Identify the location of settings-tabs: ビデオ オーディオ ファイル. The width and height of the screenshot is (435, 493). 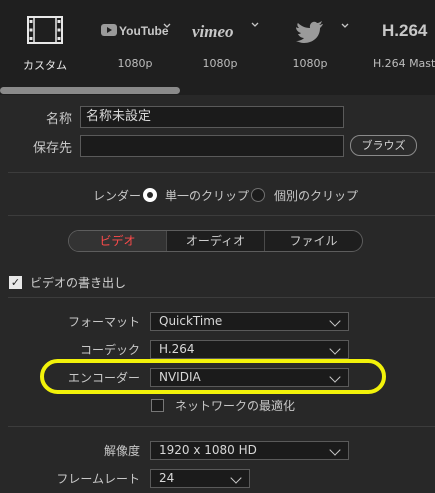
(215, 241).